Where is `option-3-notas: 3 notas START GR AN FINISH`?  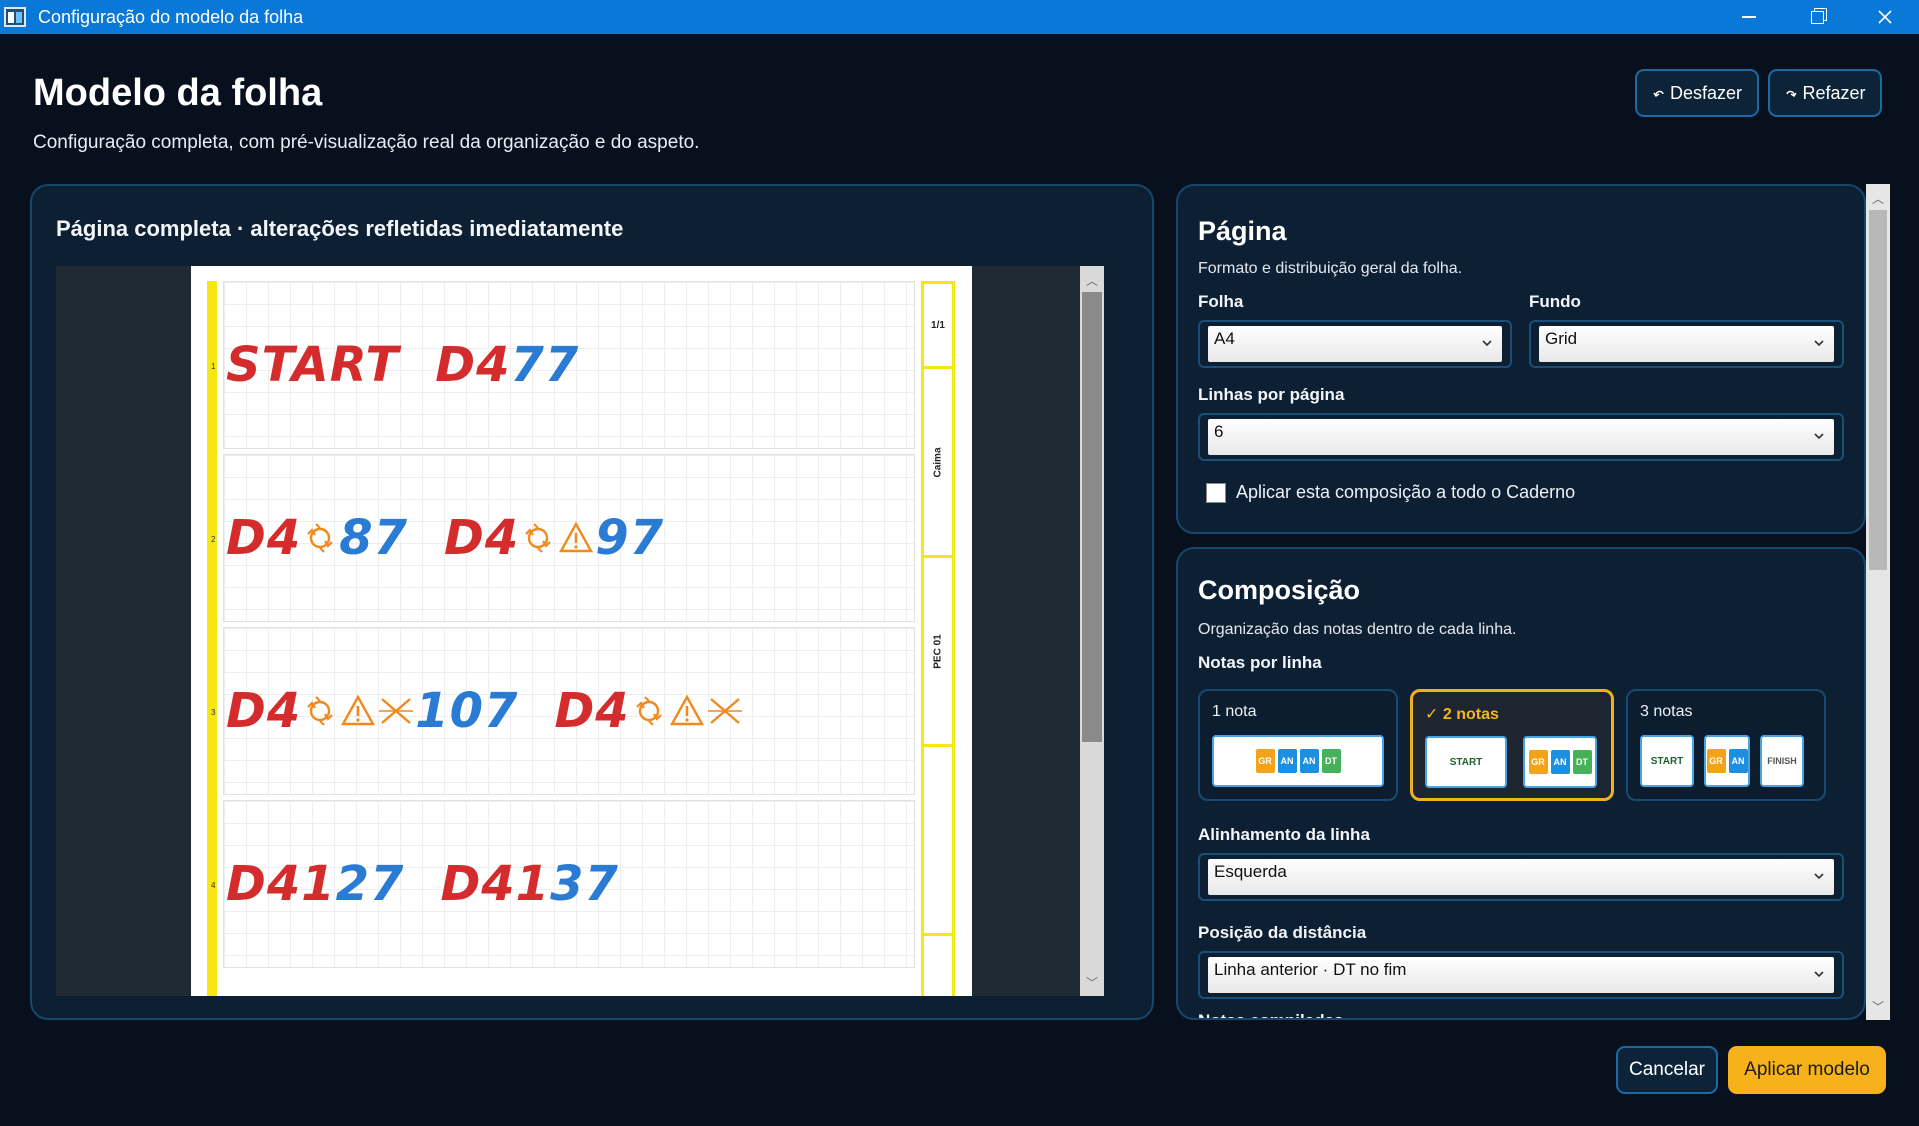 option-3-notas: 3 notas START GR AN FINISH is located at coordinates (1726, 745).